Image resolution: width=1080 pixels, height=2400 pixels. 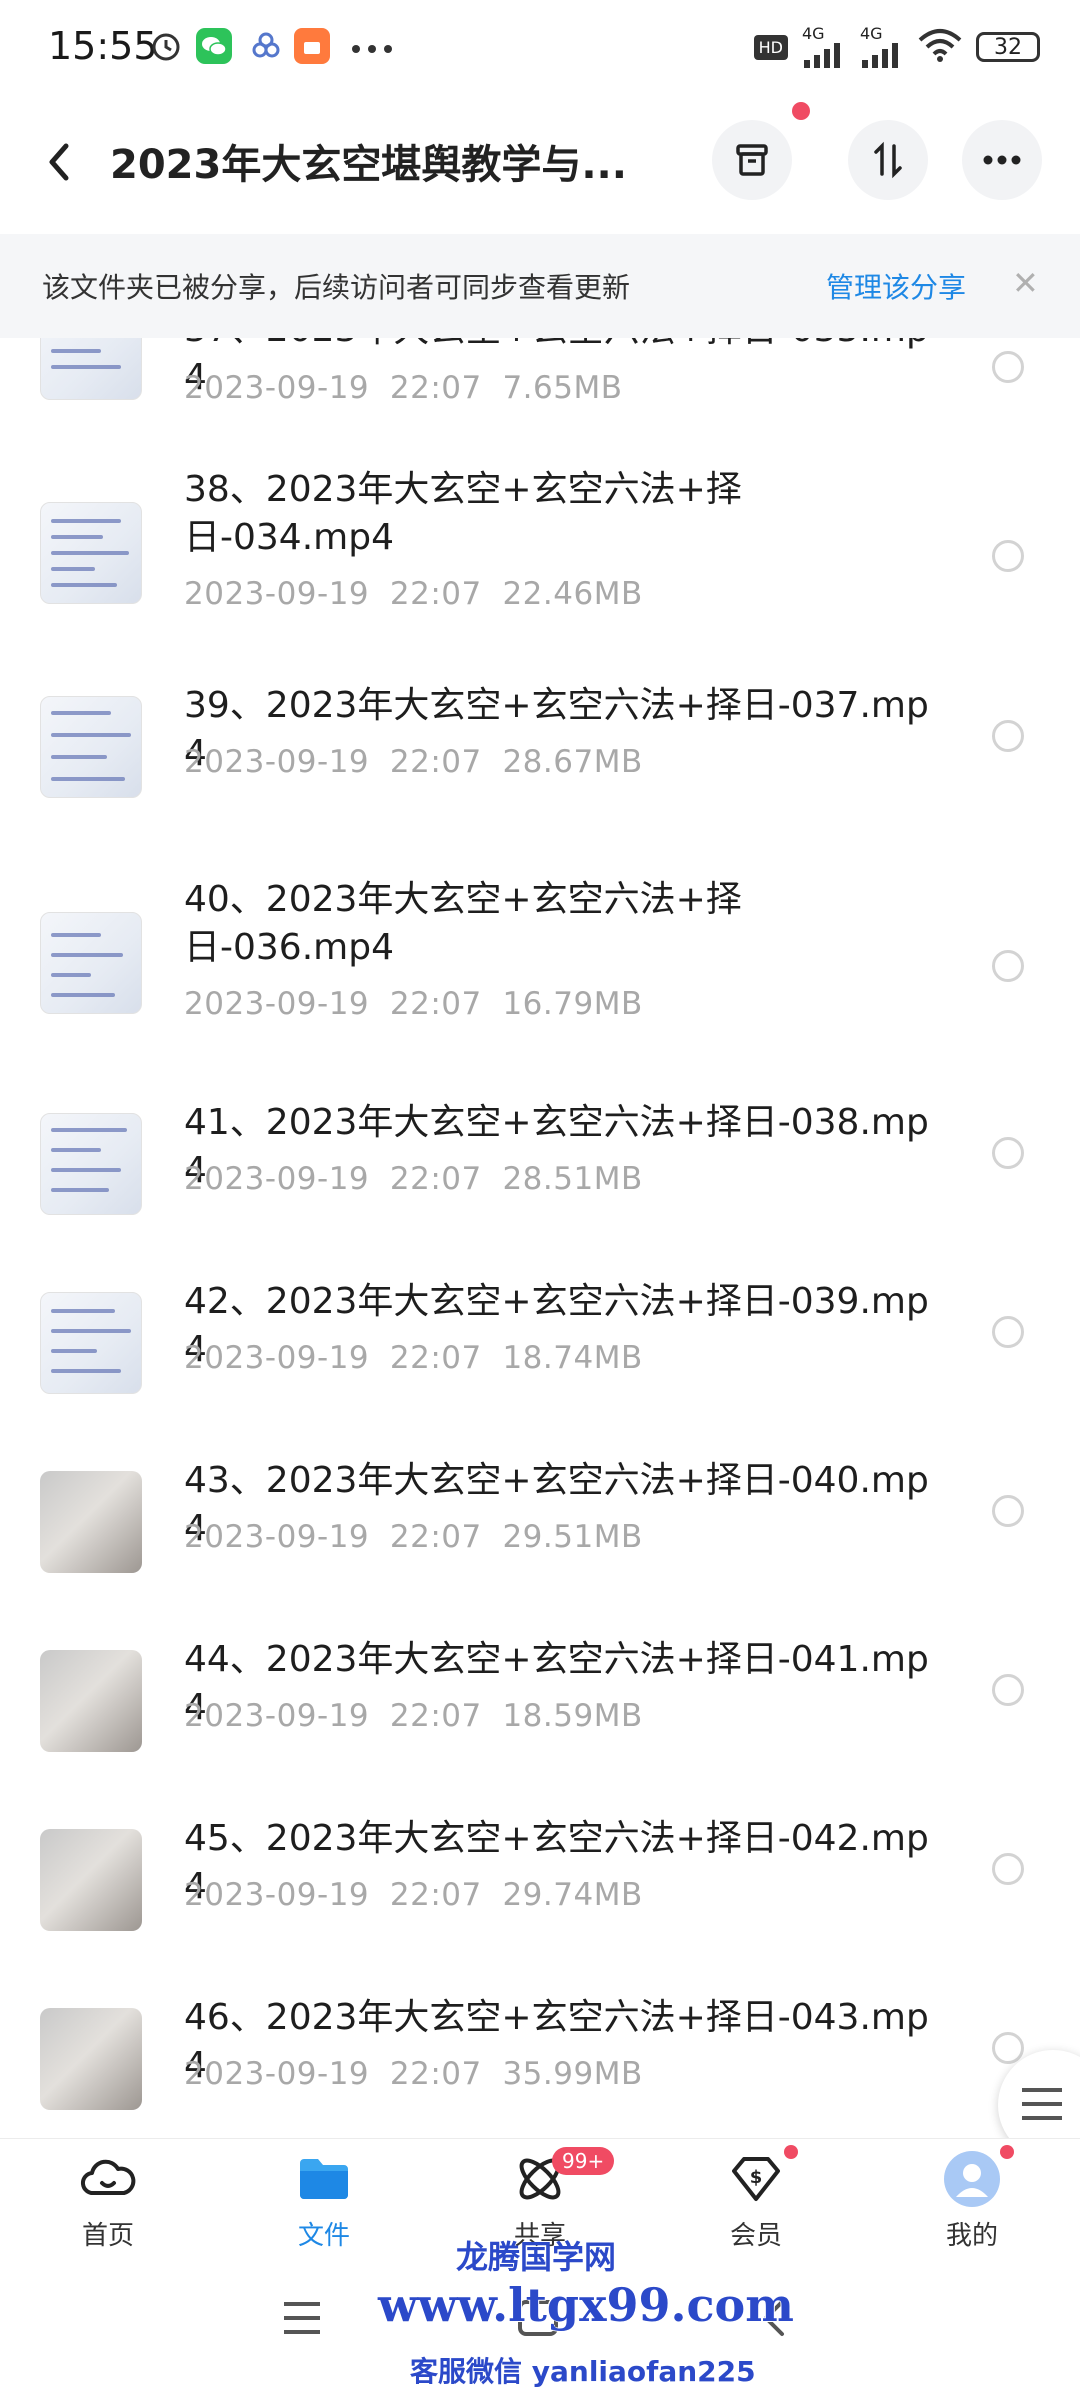 I want to click on archive-button, so click(x=752, y=160).